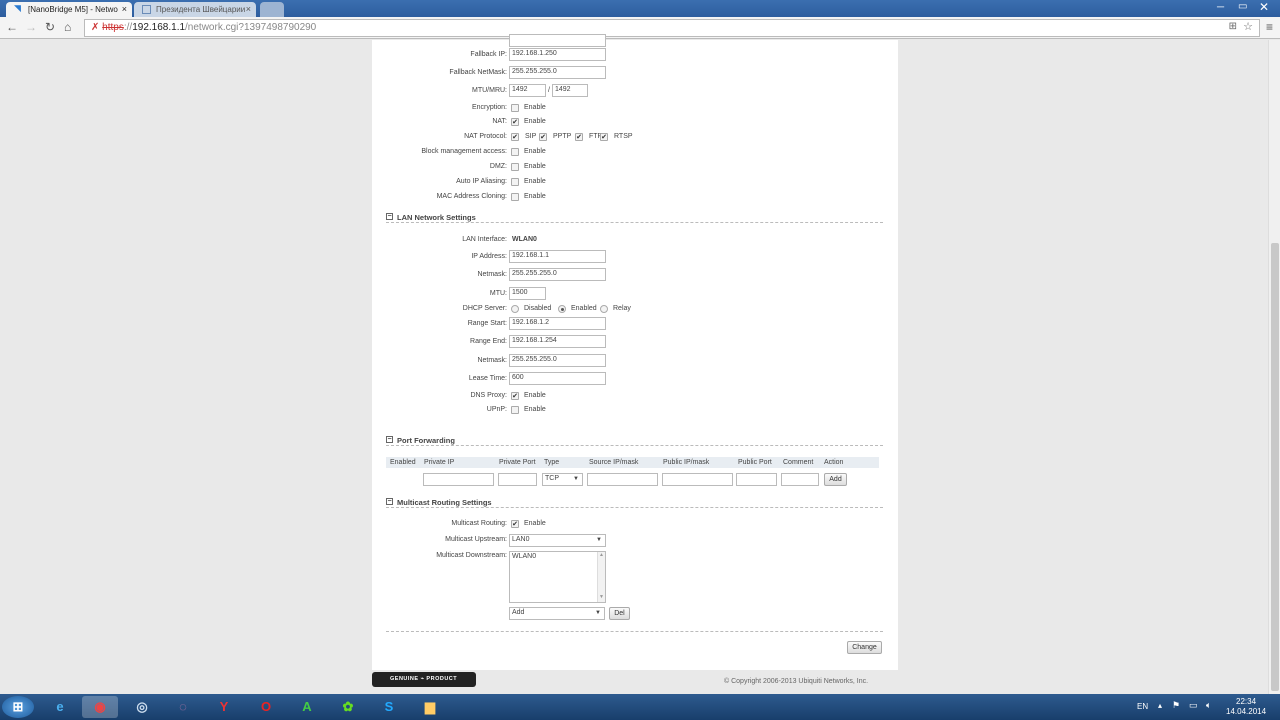  Describe the element at coordinates (634, 441) in the screenshot. I see `port-forwarding-header: − Port Forwarding` at that location.